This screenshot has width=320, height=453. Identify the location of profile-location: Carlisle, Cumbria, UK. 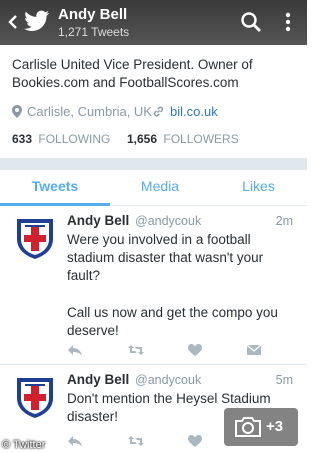
(82, 111).